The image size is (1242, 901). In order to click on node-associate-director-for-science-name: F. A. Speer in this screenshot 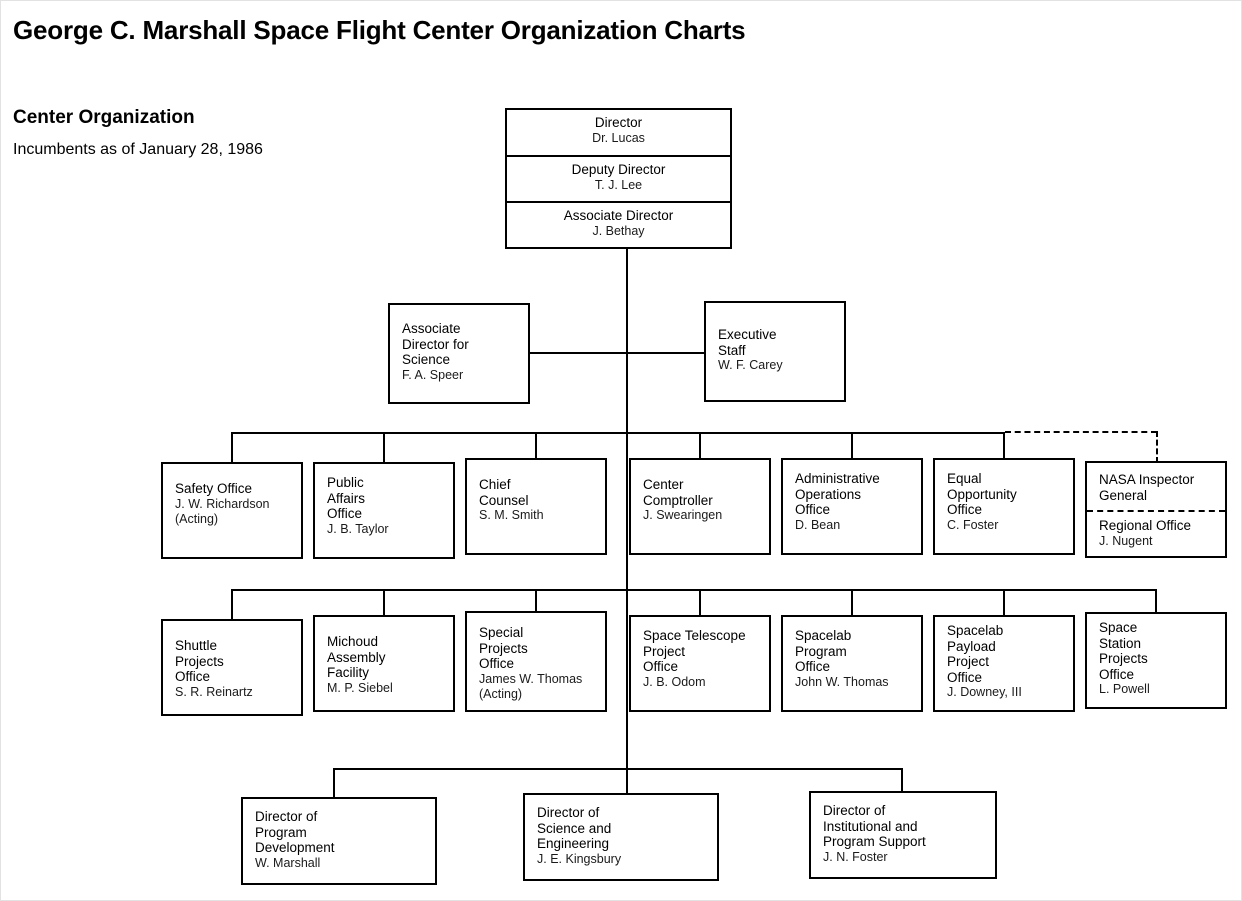, I will do `click(433, 374)`.